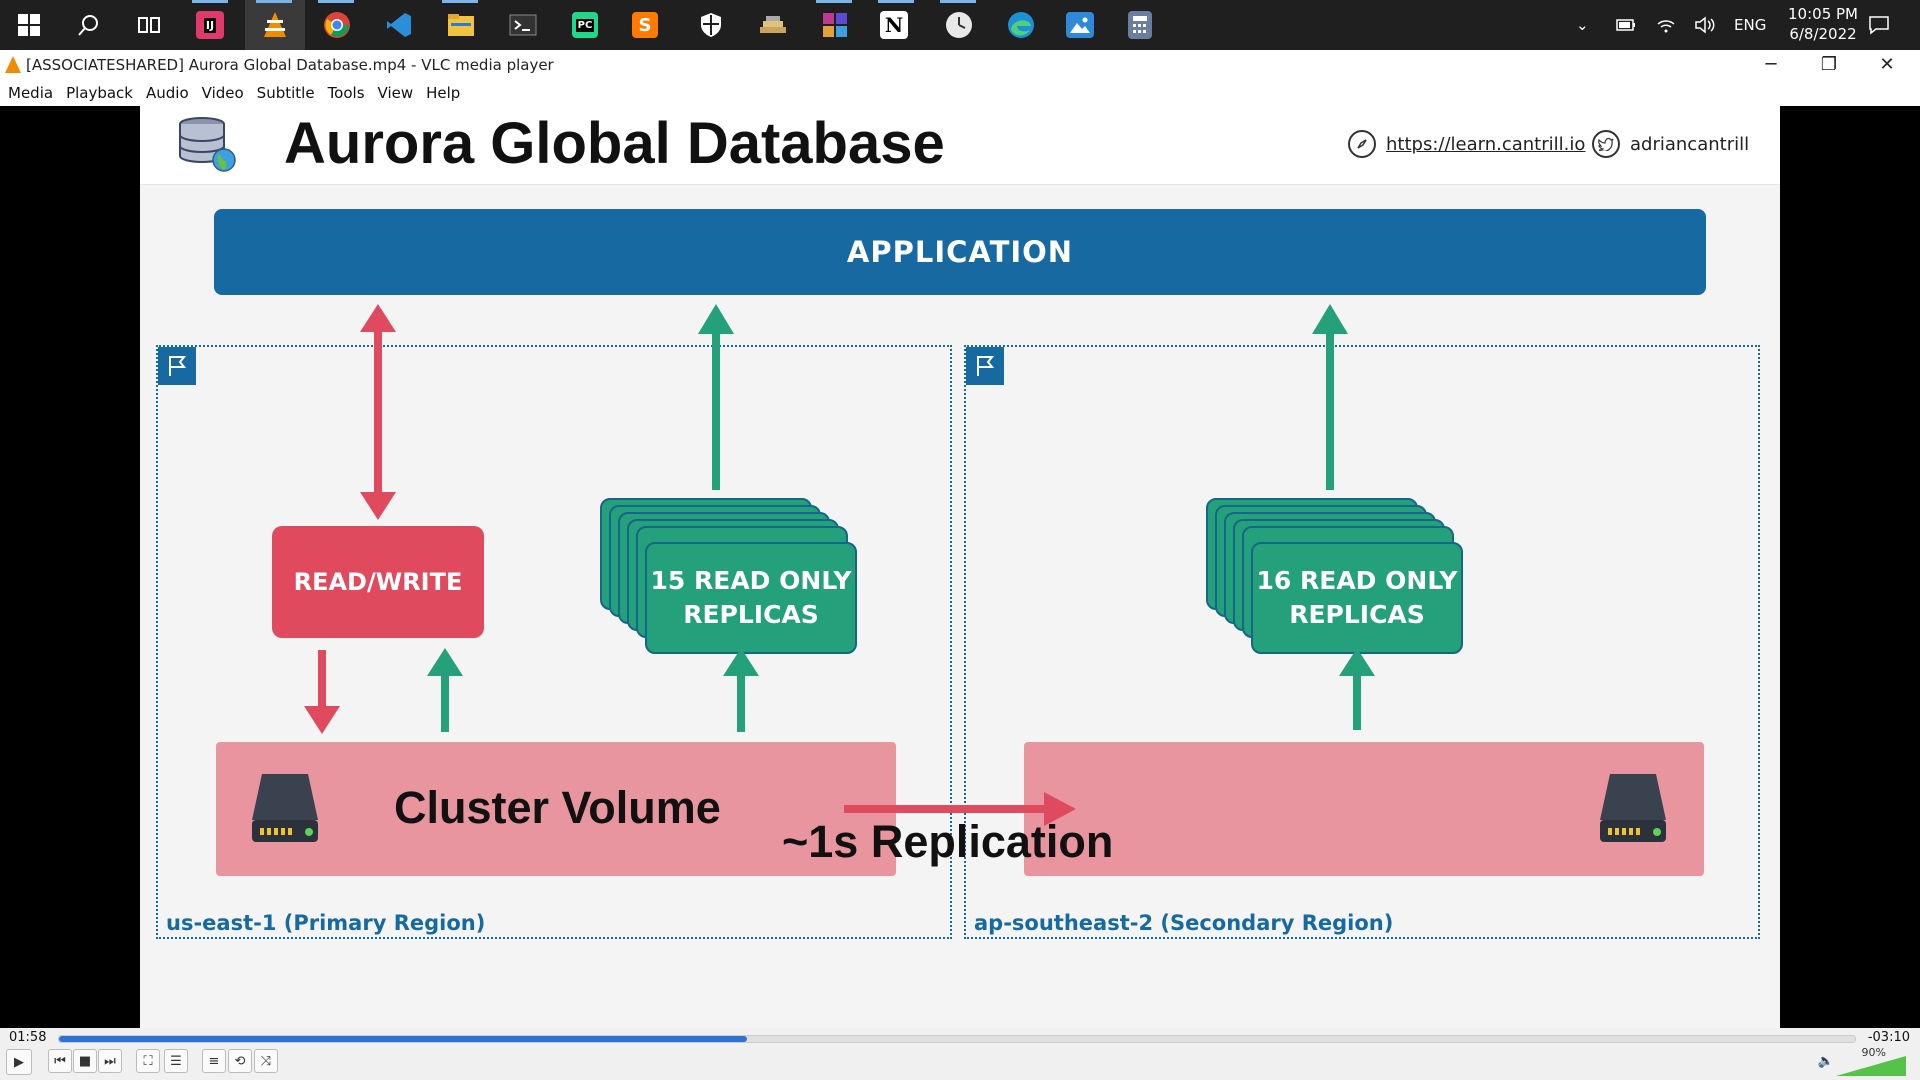 The height and width of the screenshot is (1080, 1920). What do you see at coordinates (1823, 34) in the screenshot?
I see `clock-date: 6/8/2022` at bounding box center [1823, 34].